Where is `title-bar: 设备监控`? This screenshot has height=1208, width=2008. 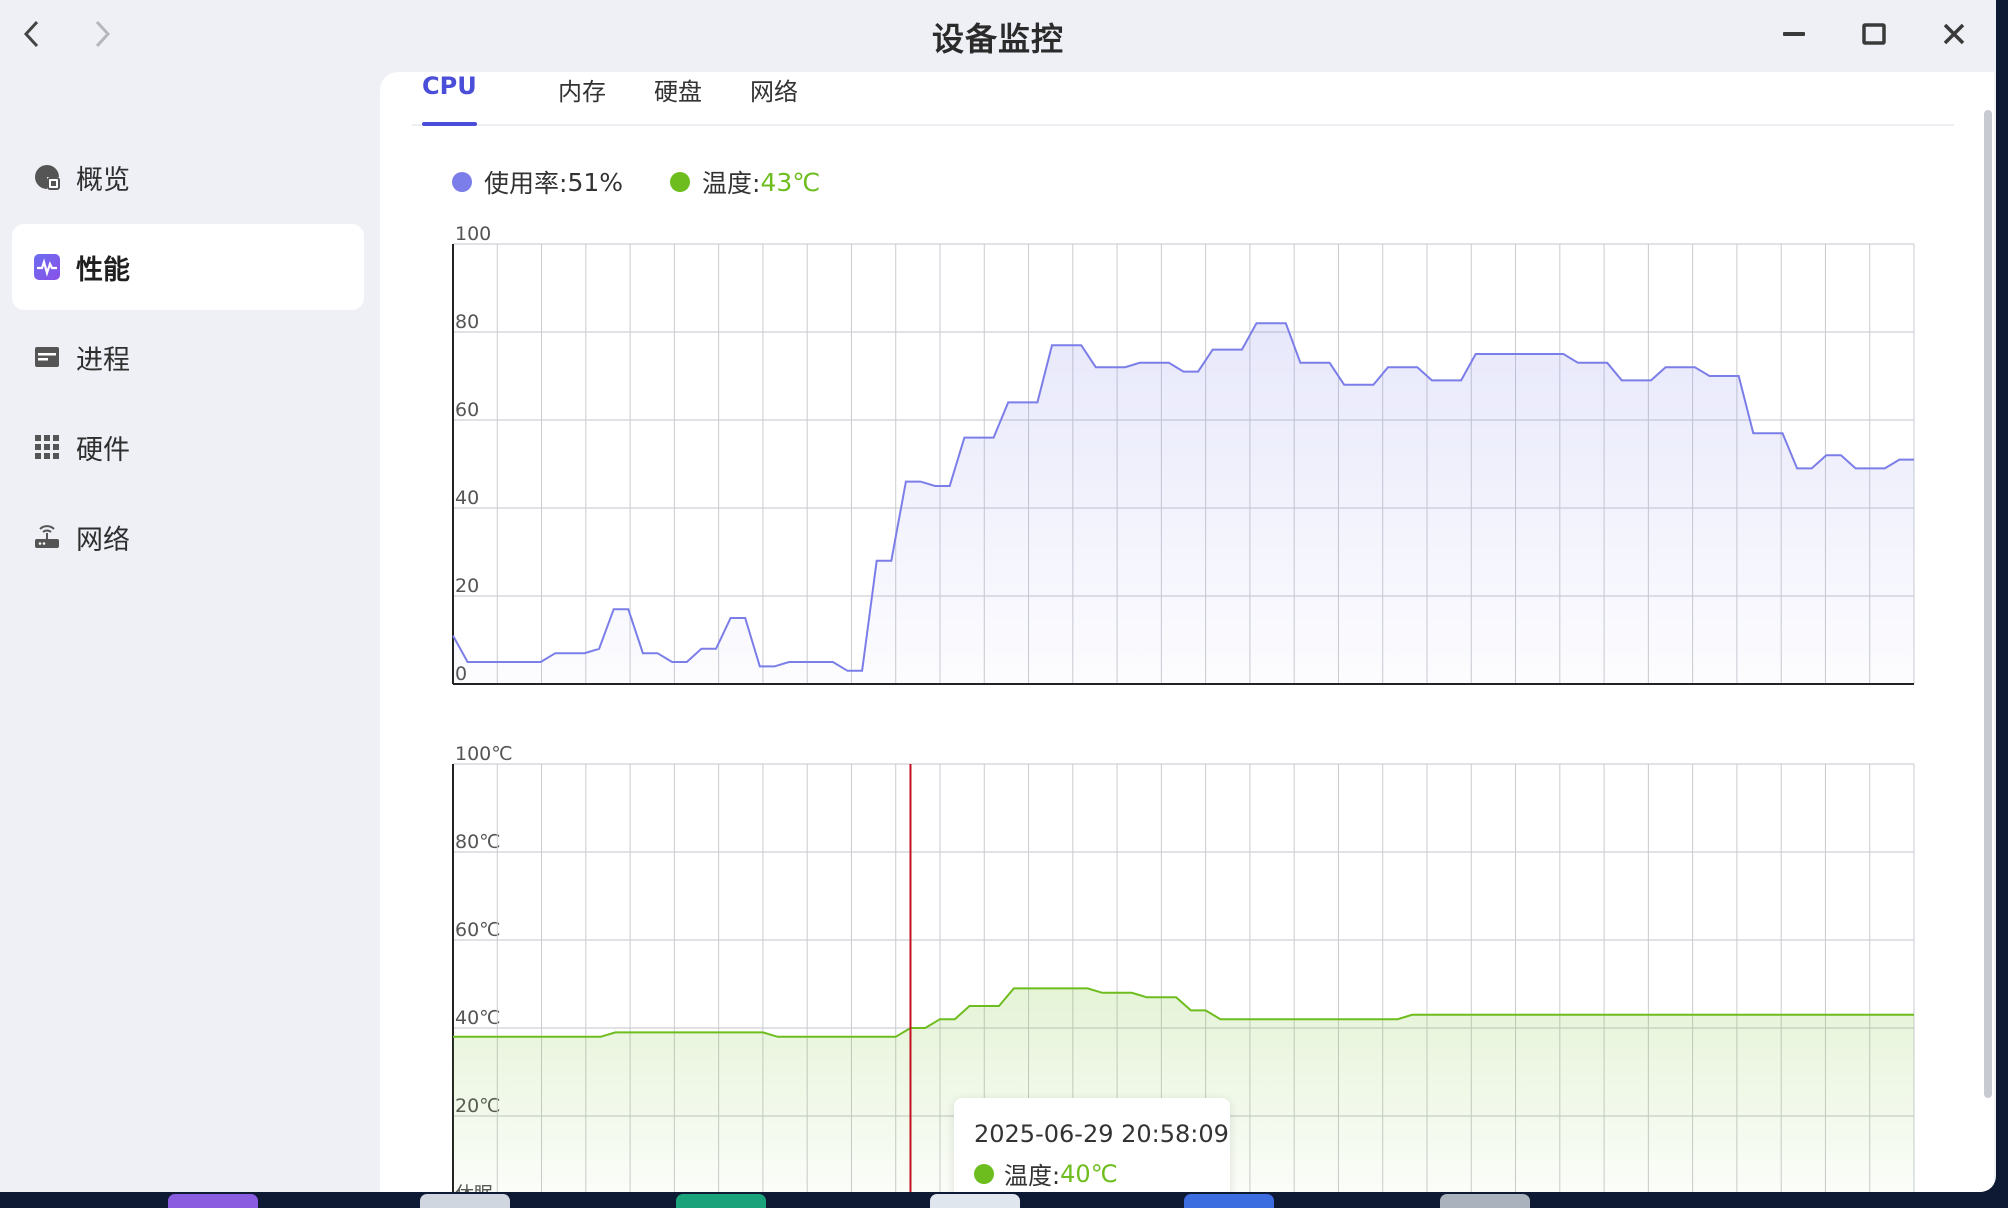 title-bar: 设备监控 is located at coordinates (998, 36).